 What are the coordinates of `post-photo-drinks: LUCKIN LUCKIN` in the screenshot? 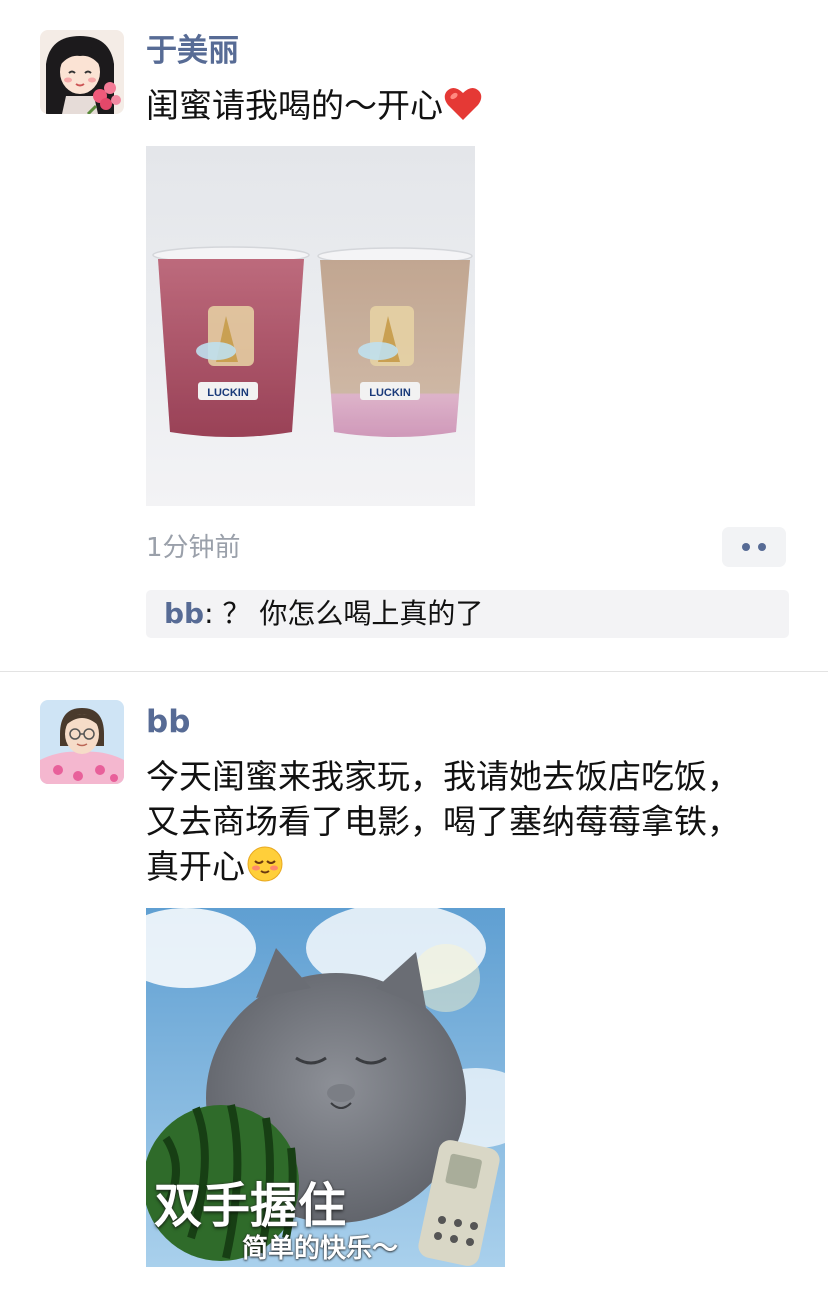 It's located at (310, 326).